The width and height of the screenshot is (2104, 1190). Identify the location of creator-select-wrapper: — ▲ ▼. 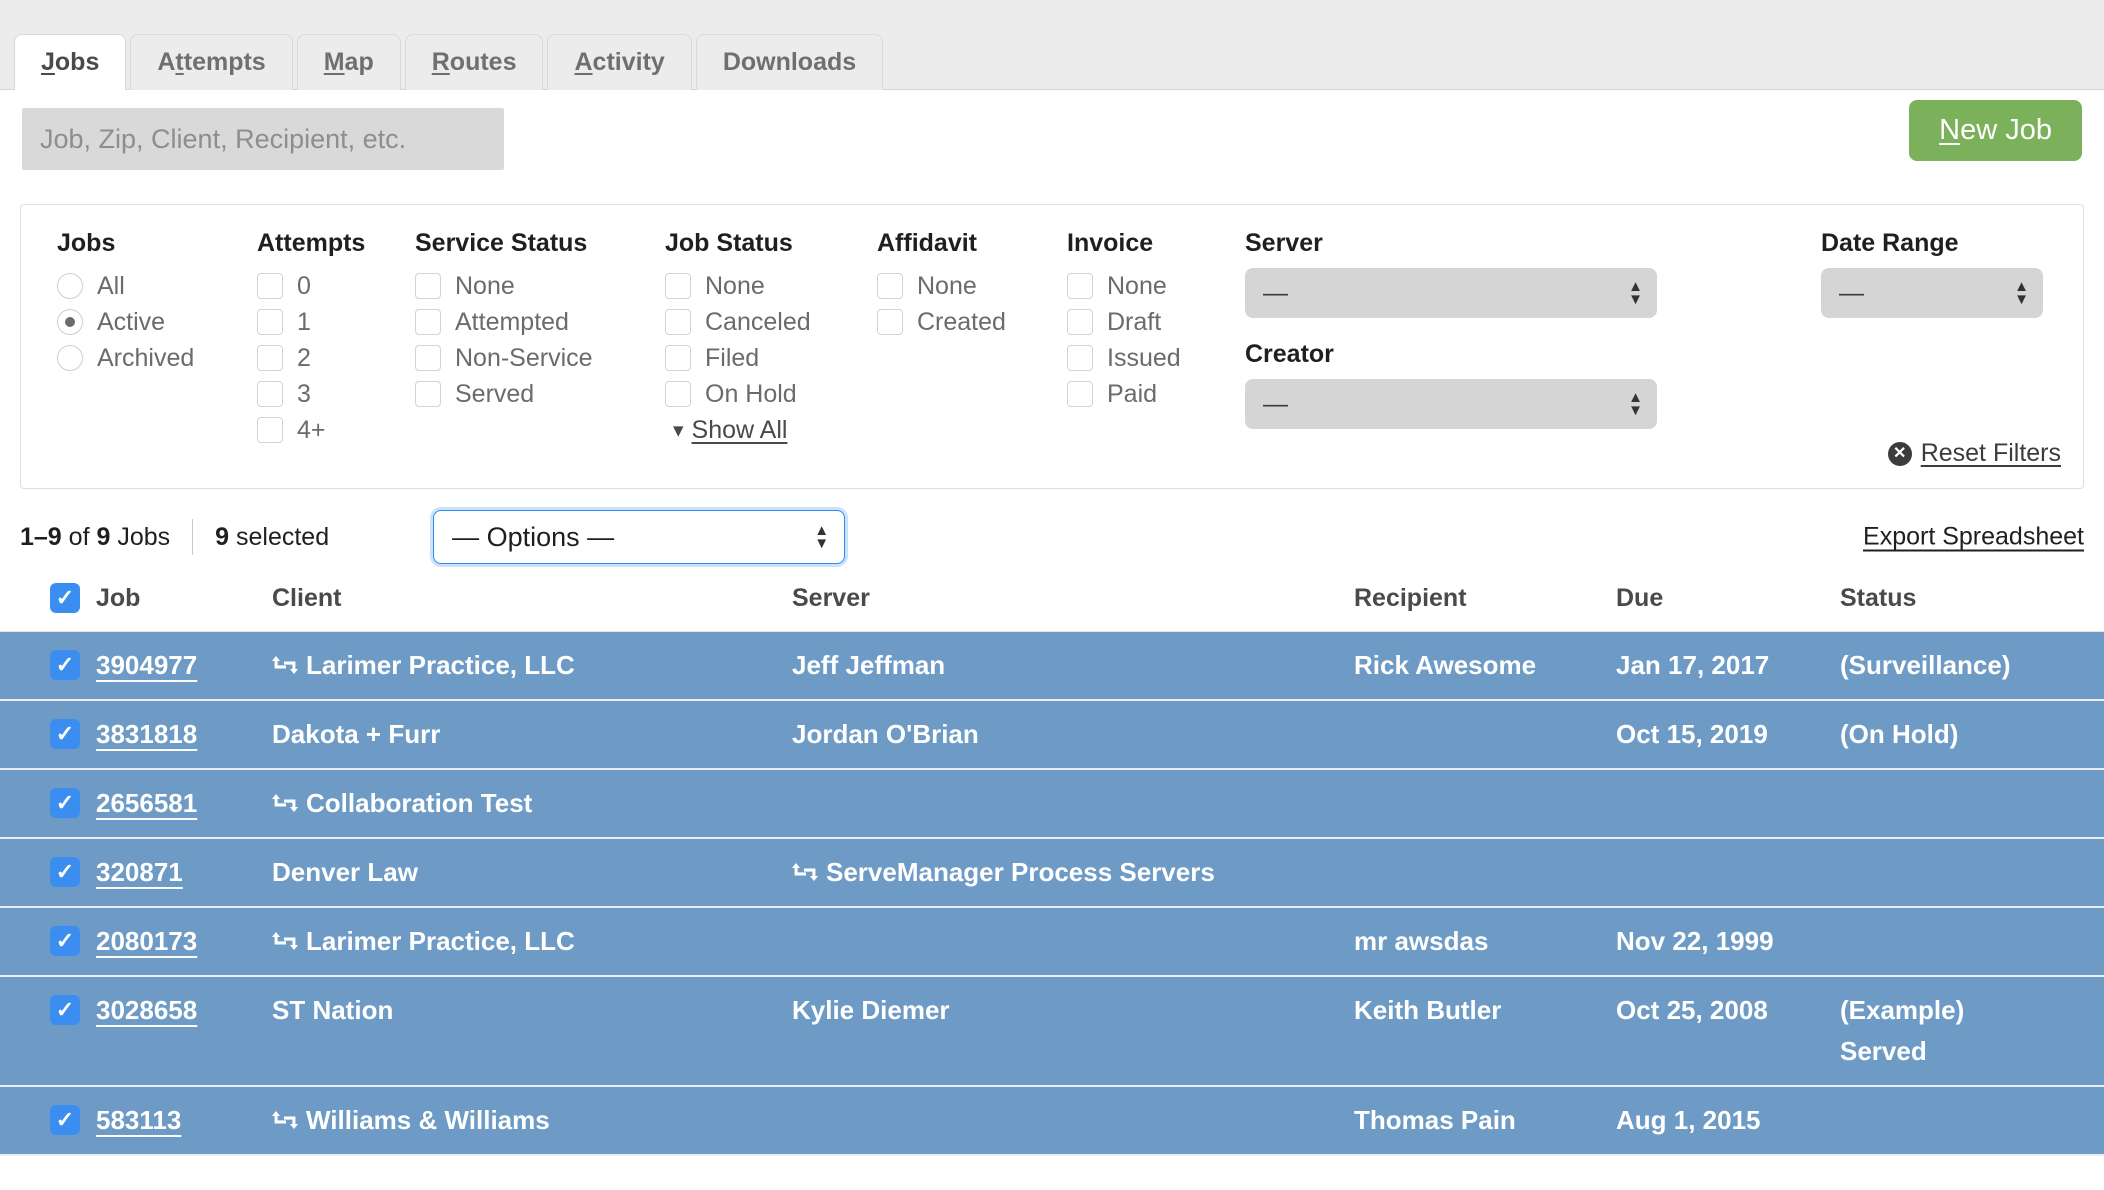
(1451, 404).